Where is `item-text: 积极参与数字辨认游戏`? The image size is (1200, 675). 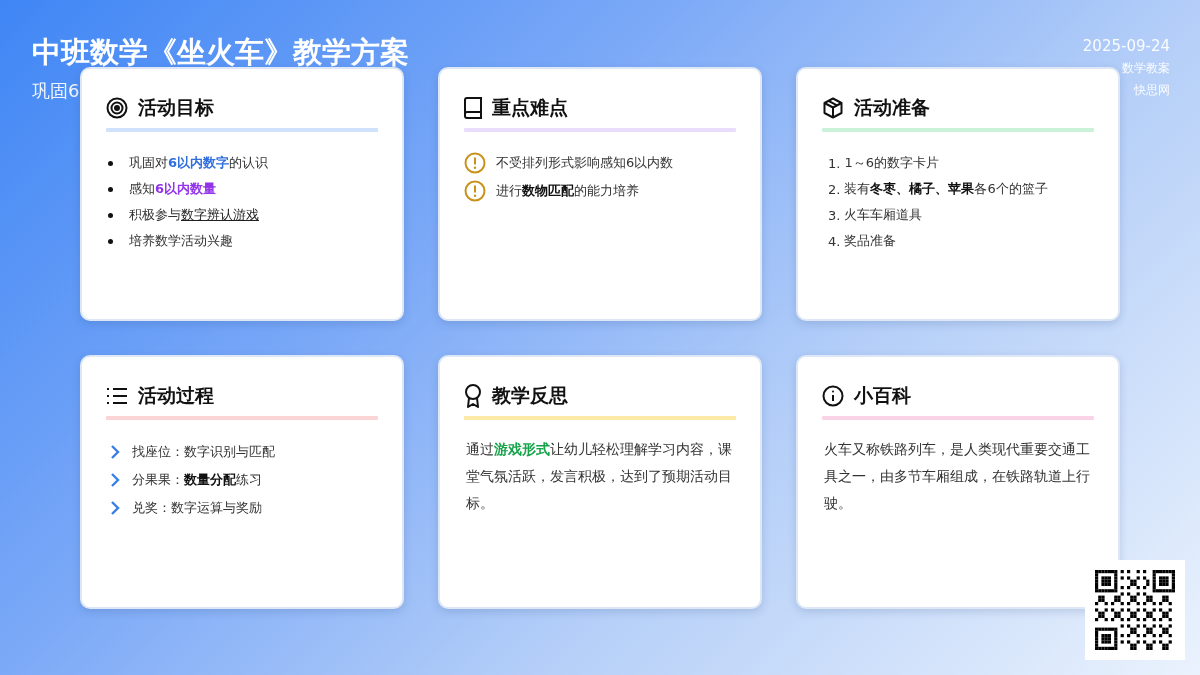
item-text: 积极参与数字辨认游戏 is located at coordinates (194, 215).